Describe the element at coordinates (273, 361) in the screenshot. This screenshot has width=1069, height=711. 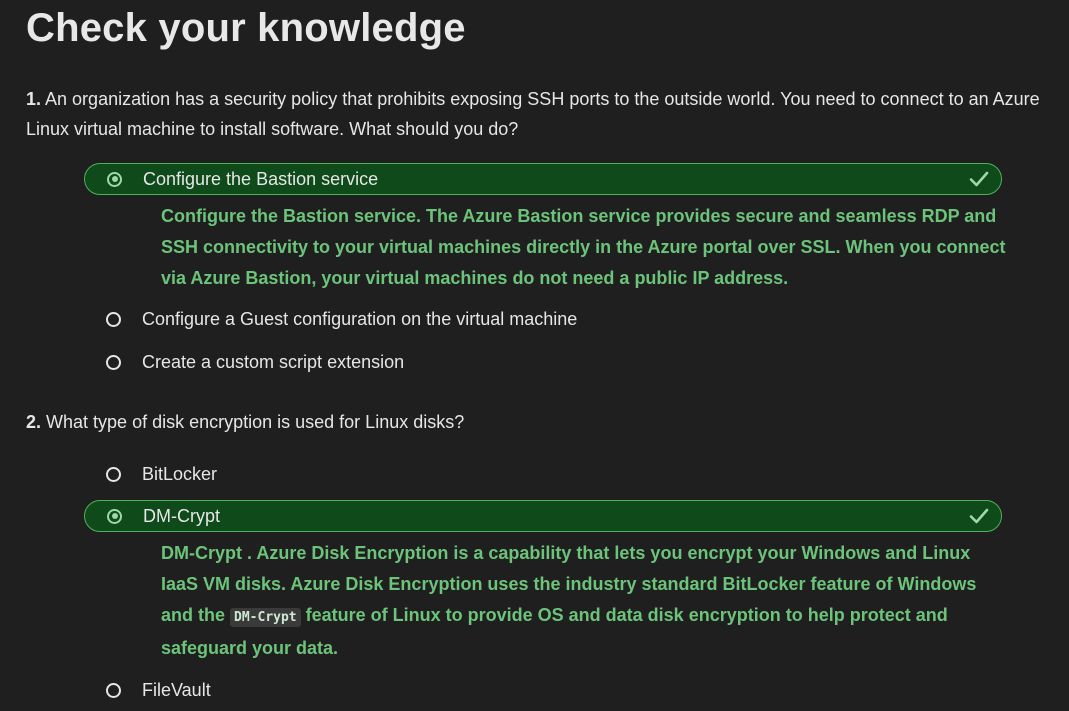
I see `option-label: Create a custom script extension` at that location.